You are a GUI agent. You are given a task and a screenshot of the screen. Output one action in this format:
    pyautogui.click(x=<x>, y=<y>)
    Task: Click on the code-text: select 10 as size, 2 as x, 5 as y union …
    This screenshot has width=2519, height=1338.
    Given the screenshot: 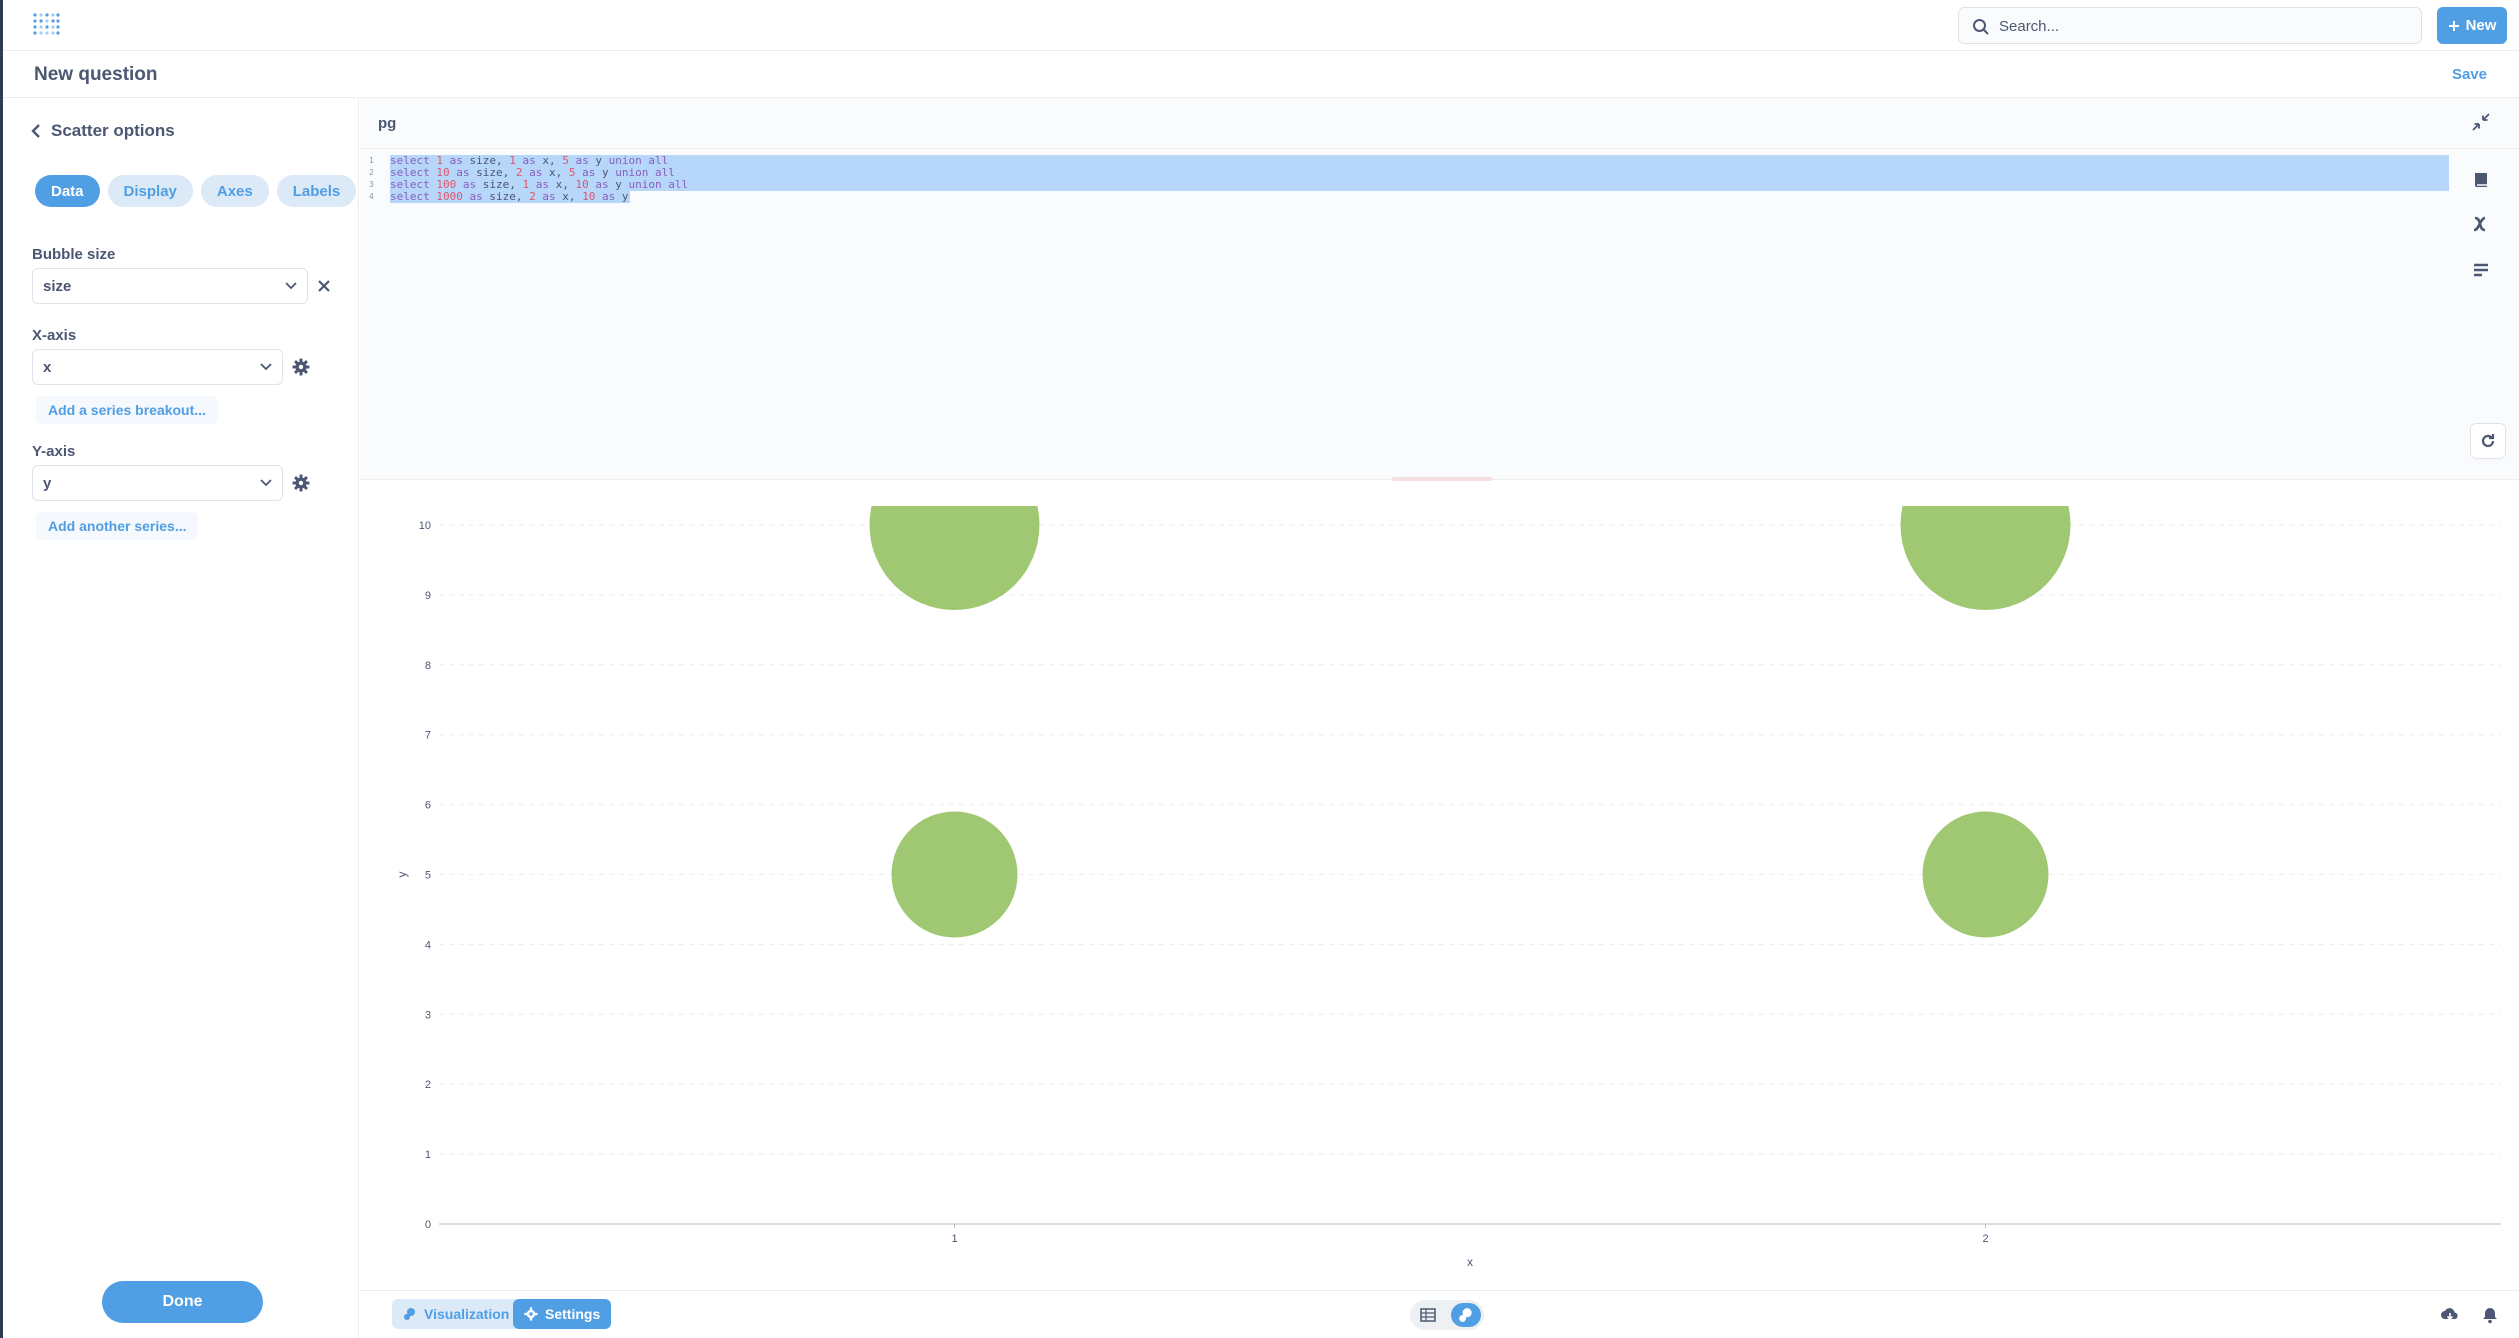 What is the action you would take?
    pyautogui.click(x=1419, y=173)
    